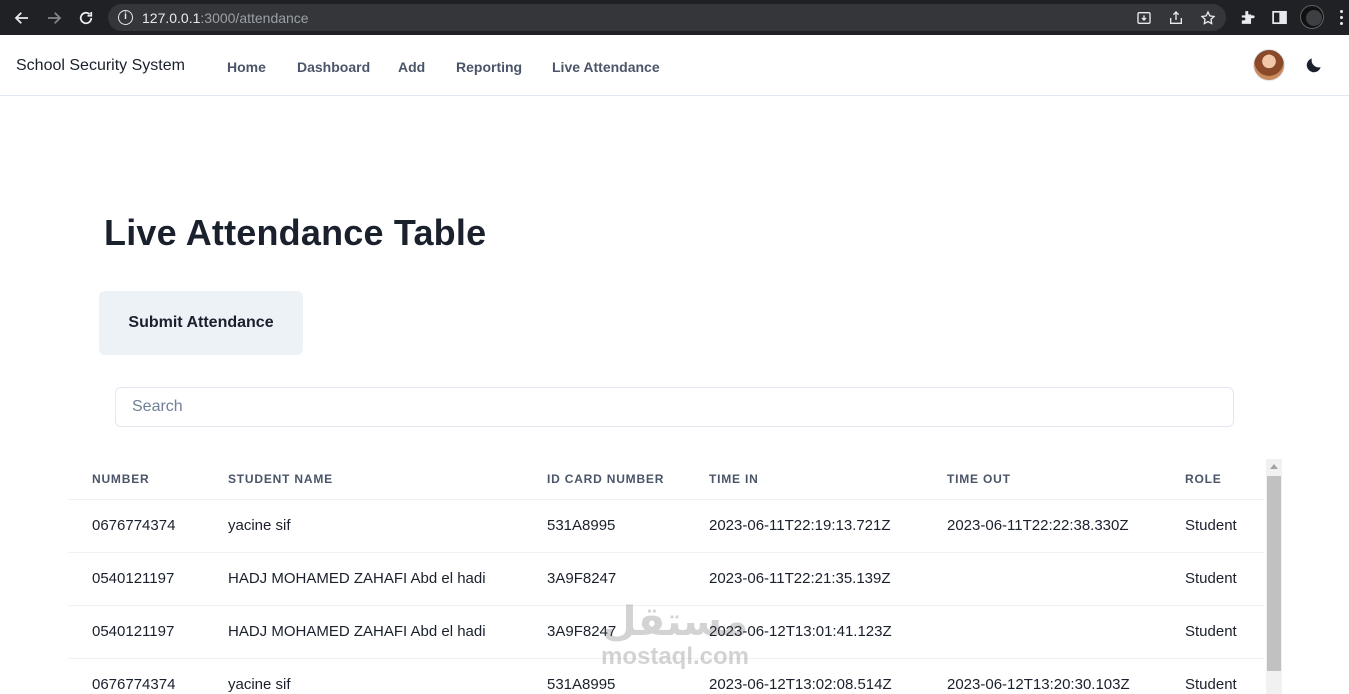 The height and width of the screenshot is (694, 1349). What do you see at coordinates (1176, 18) in the screenshot?
I see `share-icon` at bounding box center [1176, 18].